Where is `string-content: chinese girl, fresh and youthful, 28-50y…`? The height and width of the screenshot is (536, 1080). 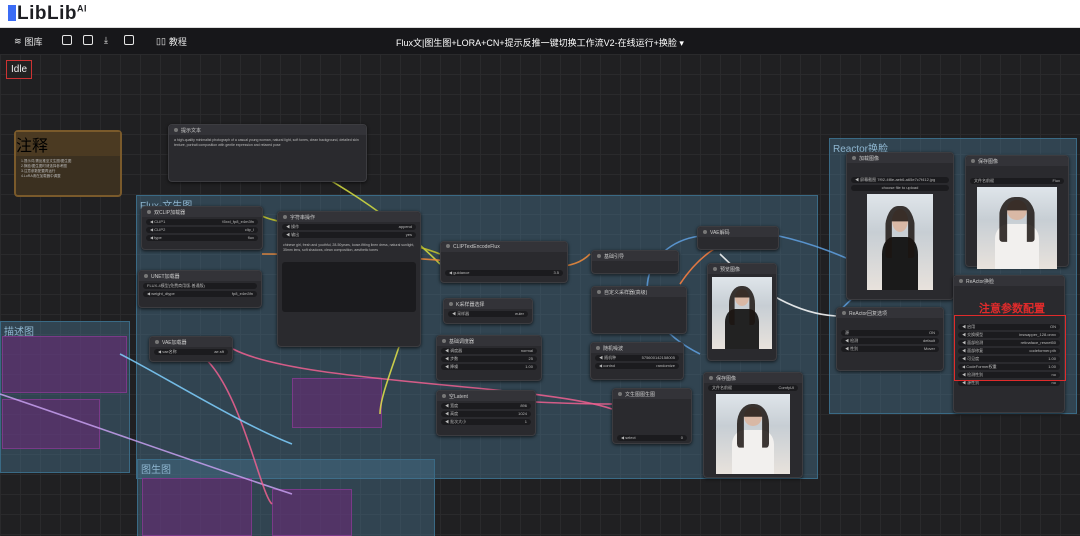
string-content: chinese girl, fresh and youthful, 28-50y… is located at coordinates (349, 248).